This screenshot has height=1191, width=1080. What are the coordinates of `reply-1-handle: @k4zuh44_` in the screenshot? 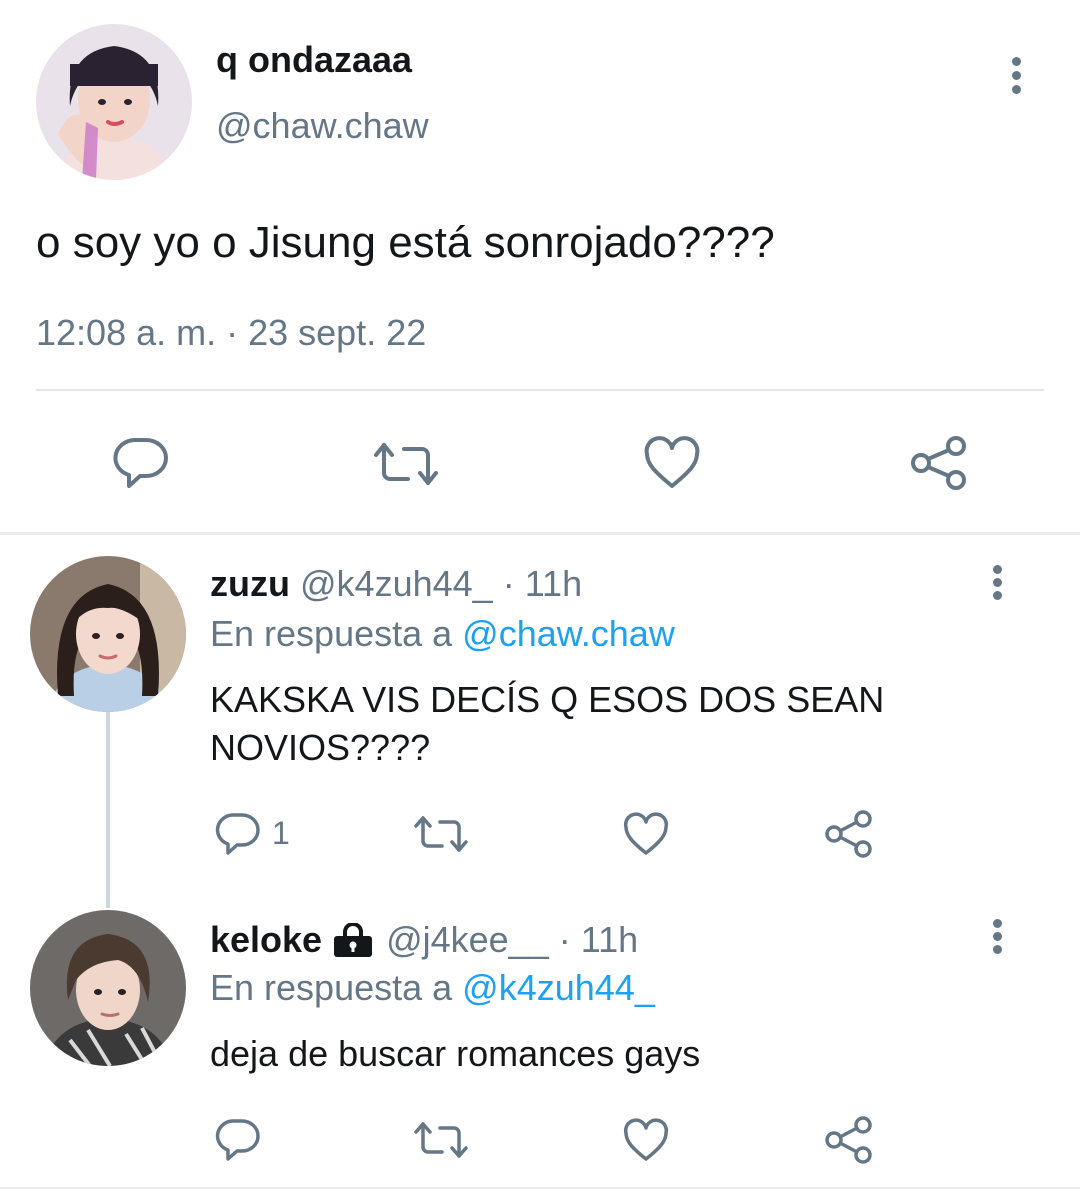 It's located at (396, 583).